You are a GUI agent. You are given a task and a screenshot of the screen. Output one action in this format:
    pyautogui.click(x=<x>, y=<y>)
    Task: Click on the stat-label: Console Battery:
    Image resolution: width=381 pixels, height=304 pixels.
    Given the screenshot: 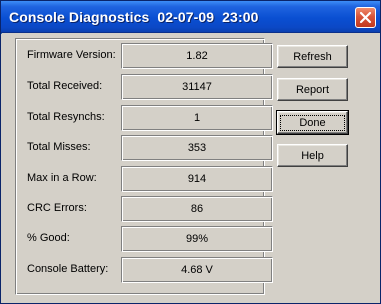 What is the action you would take?
    pyautogui.click(x=68, y=269)
    